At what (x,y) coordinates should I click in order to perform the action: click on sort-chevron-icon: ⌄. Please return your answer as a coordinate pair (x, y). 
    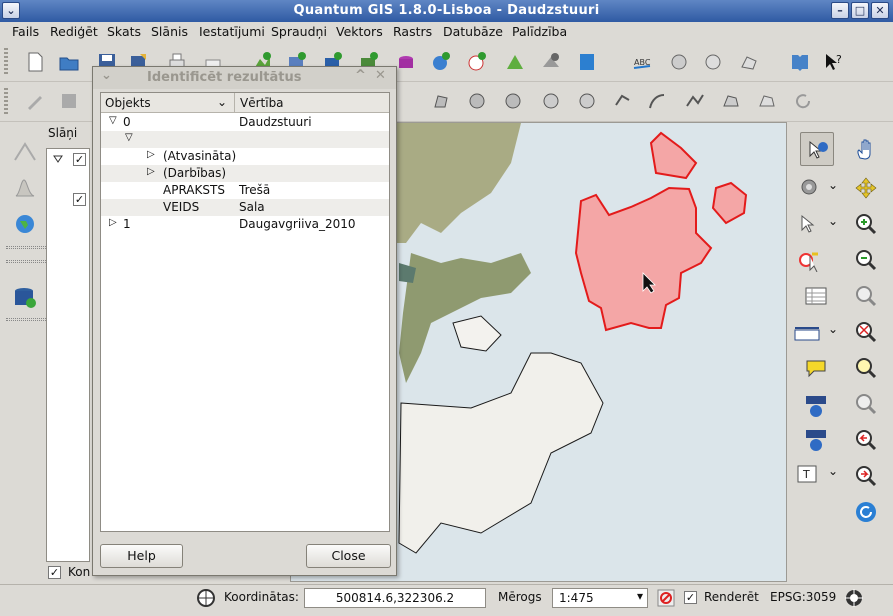
    Looking at the image, I should click on (222, 102).